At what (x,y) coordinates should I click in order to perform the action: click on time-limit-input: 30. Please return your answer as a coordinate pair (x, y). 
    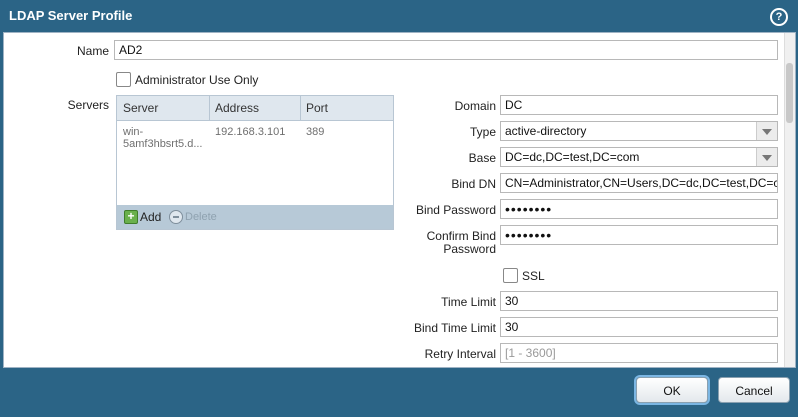
    Looking at the image, I should click on (639, 301).